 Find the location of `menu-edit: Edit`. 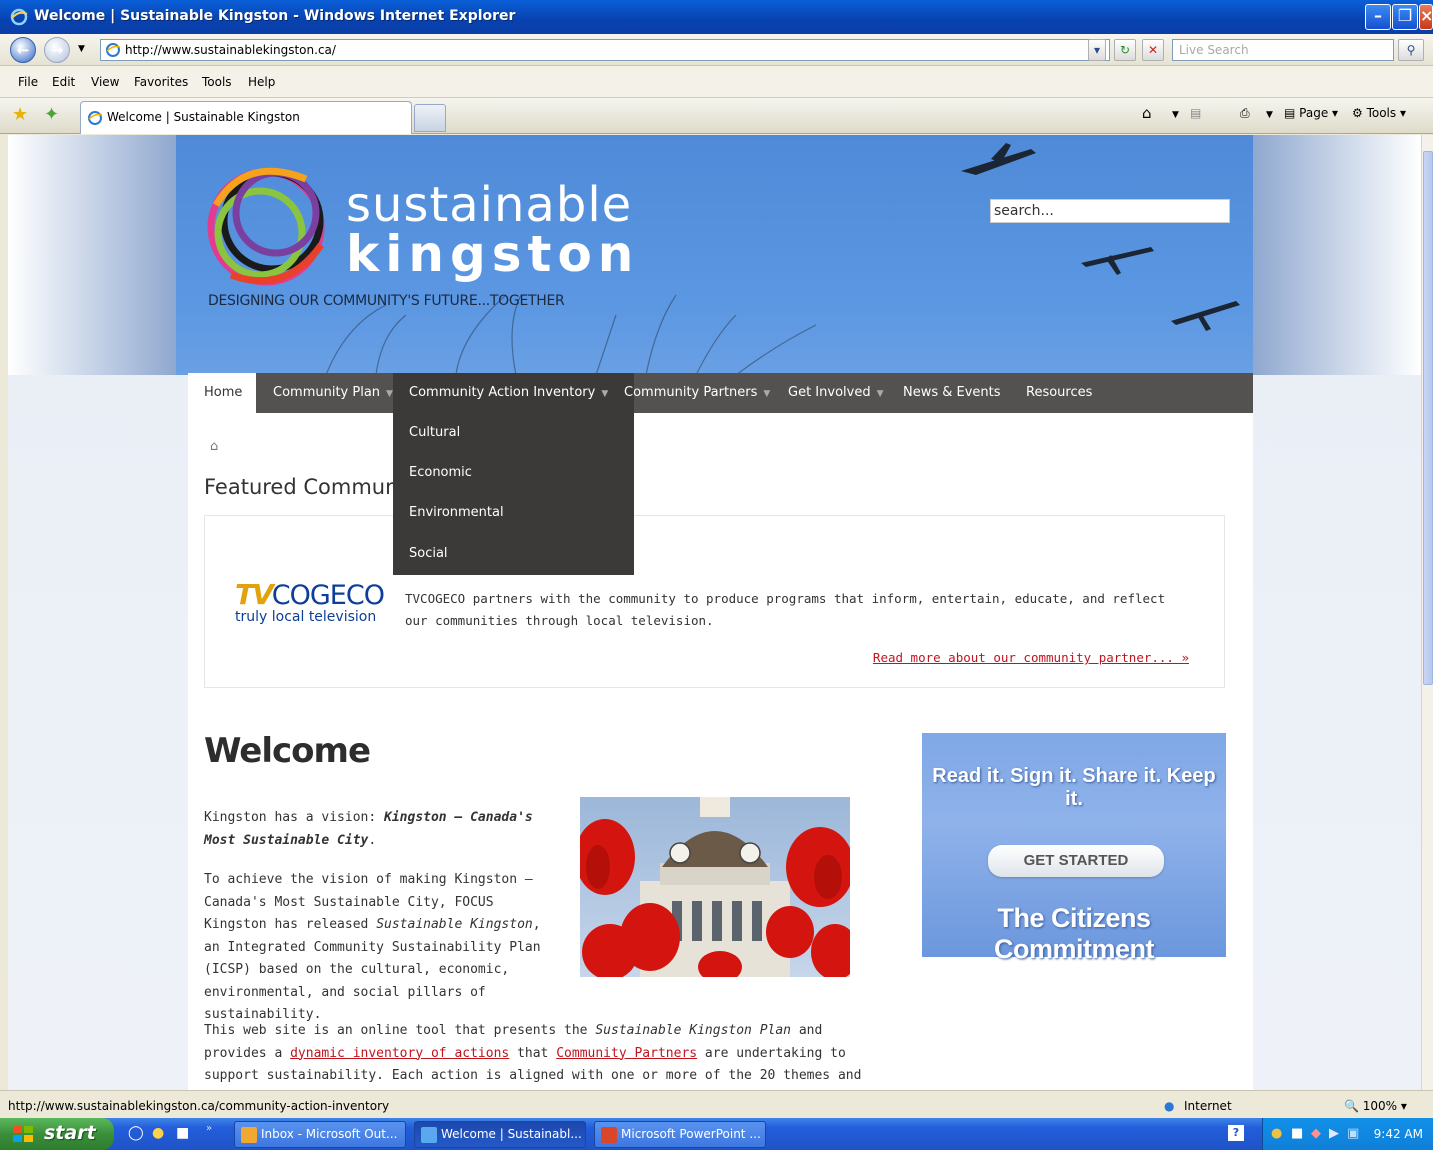

menu-edit: Edit is located at coordinates (63, 82).